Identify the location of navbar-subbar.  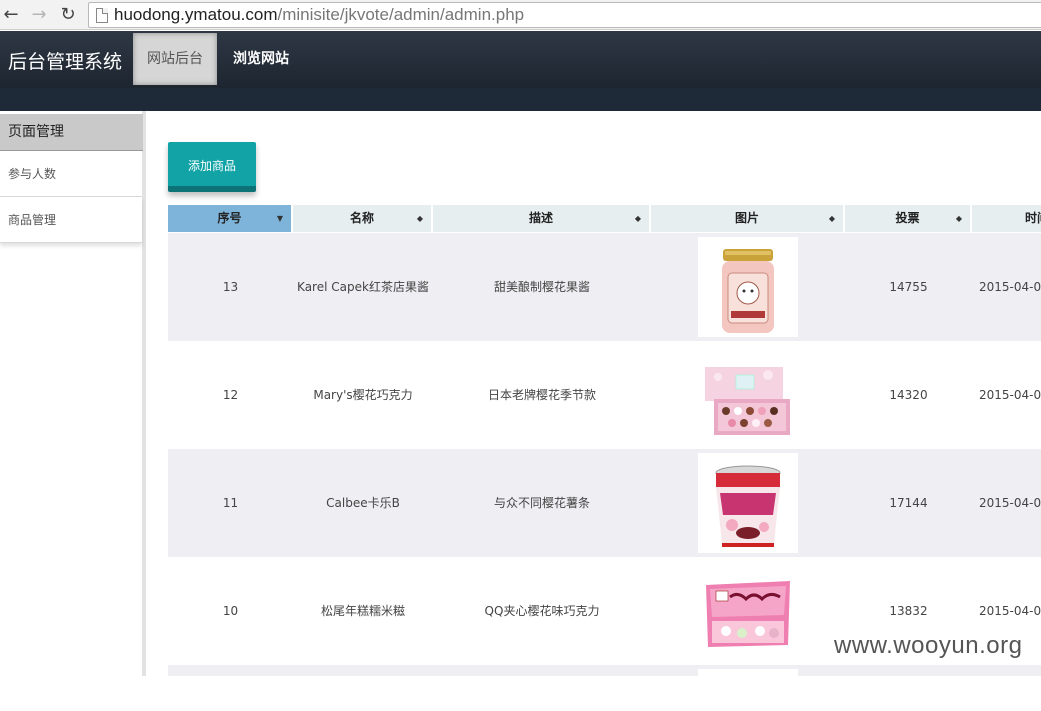
(520, 99).